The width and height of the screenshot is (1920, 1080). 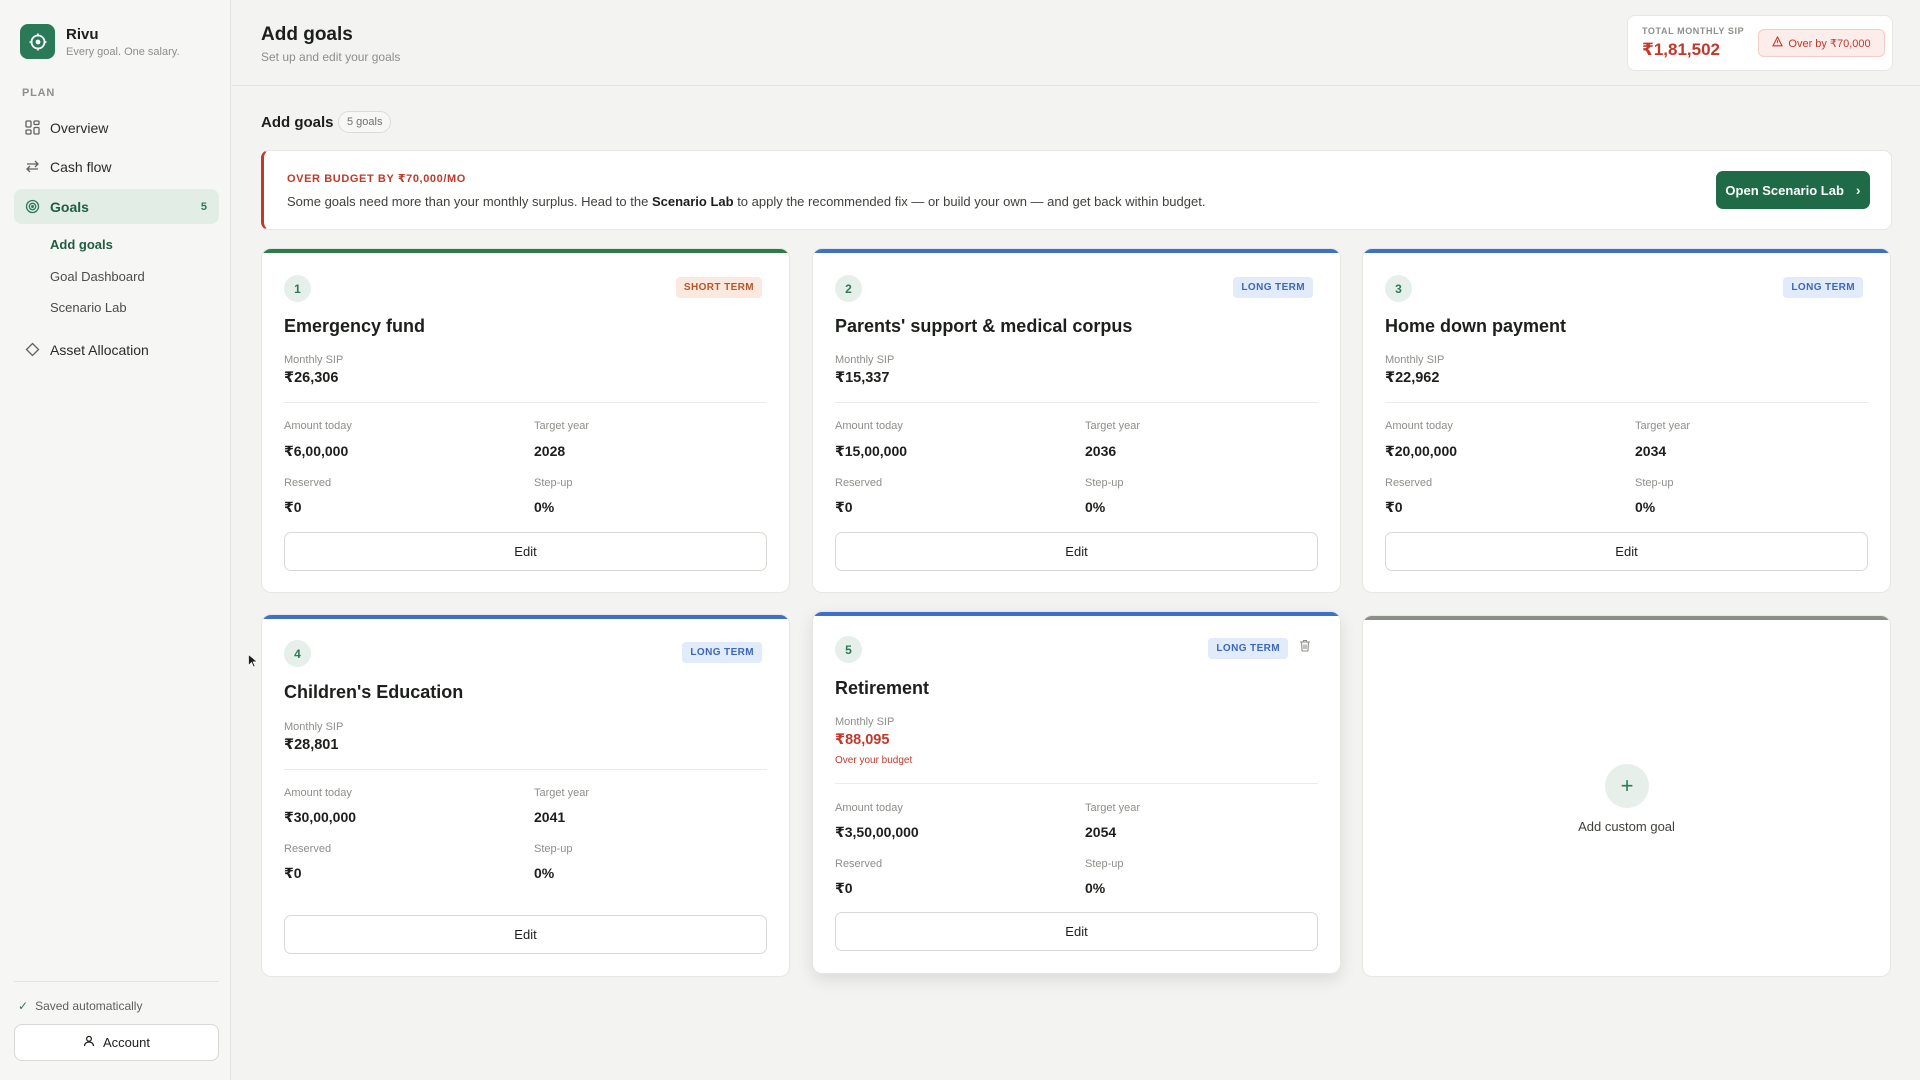 I want to click on mouse-cursor-icon, so click(x=253, y=661).